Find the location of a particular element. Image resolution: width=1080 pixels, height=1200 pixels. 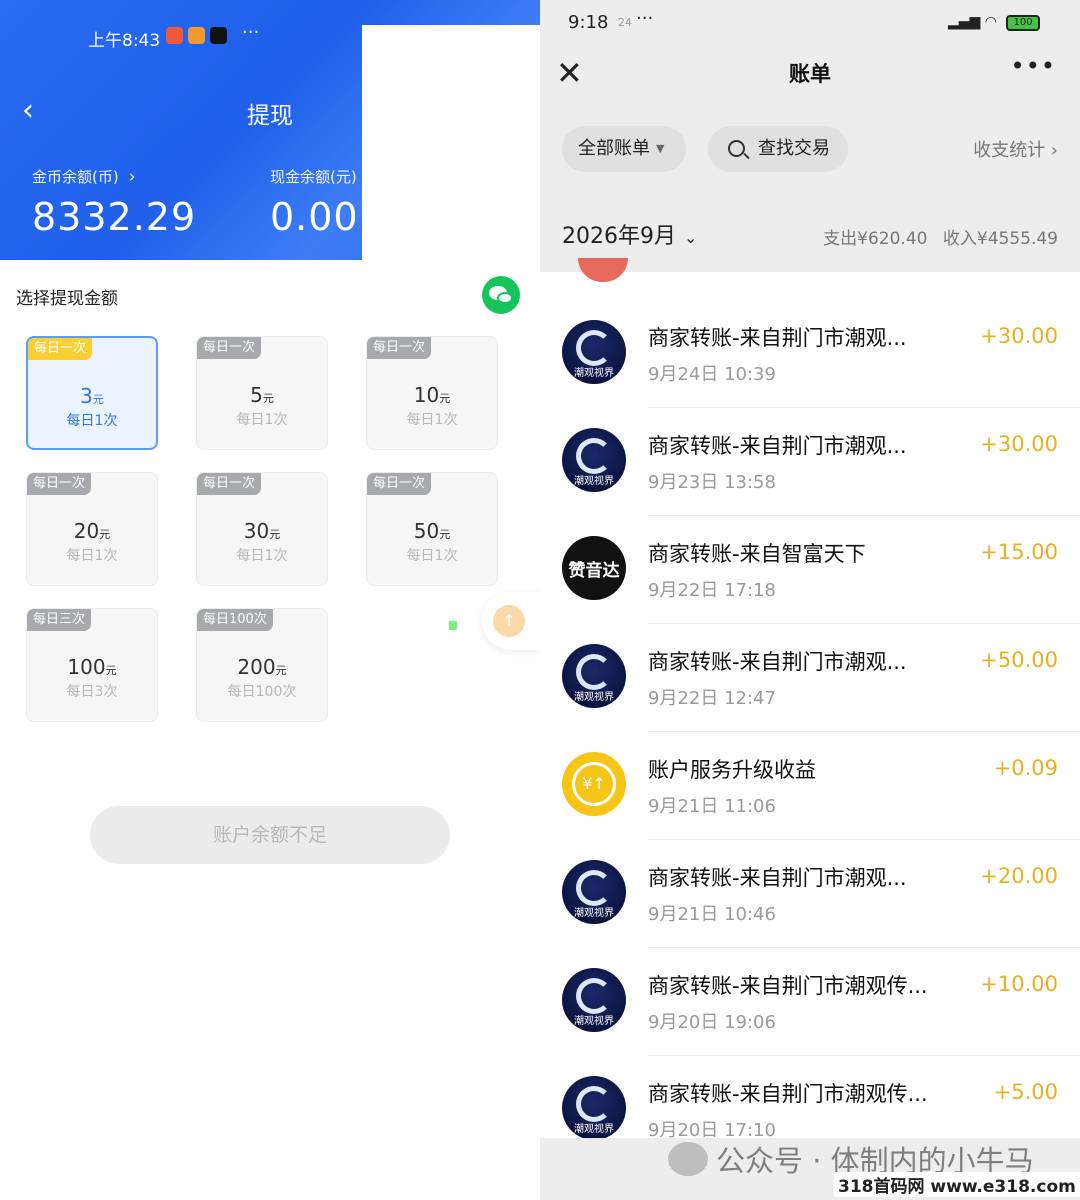

month-selector: 2026年9月 ⌄ is located at coordinates (629, 234).